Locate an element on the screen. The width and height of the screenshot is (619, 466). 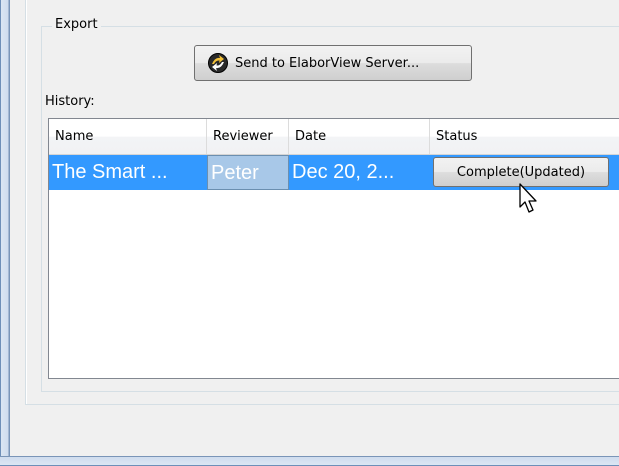
column-header-date: Date is located at coordinates (359, 136).